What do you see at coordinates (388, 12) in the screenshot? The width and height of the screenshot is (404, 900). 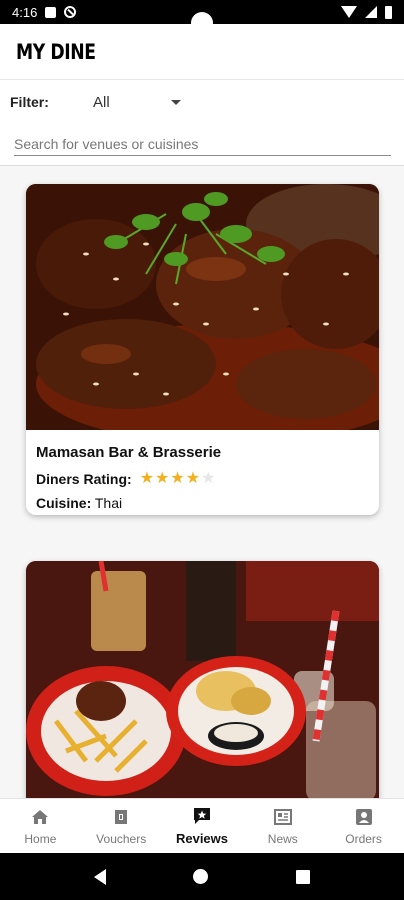 I see `battery-icon` at bounding box center [388, 12].